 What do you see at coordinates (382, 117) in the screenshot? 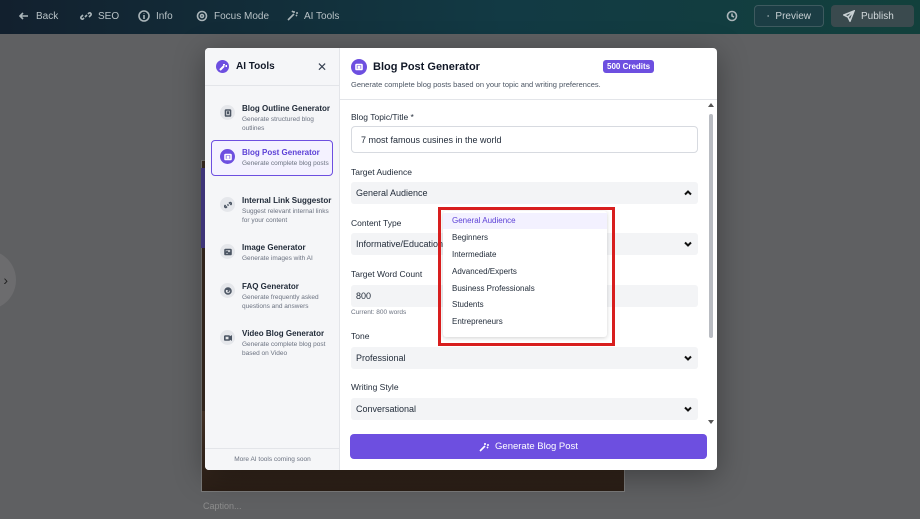
I see `topic-label: Blog Topic/Title *` at bounding box center [382, 117].